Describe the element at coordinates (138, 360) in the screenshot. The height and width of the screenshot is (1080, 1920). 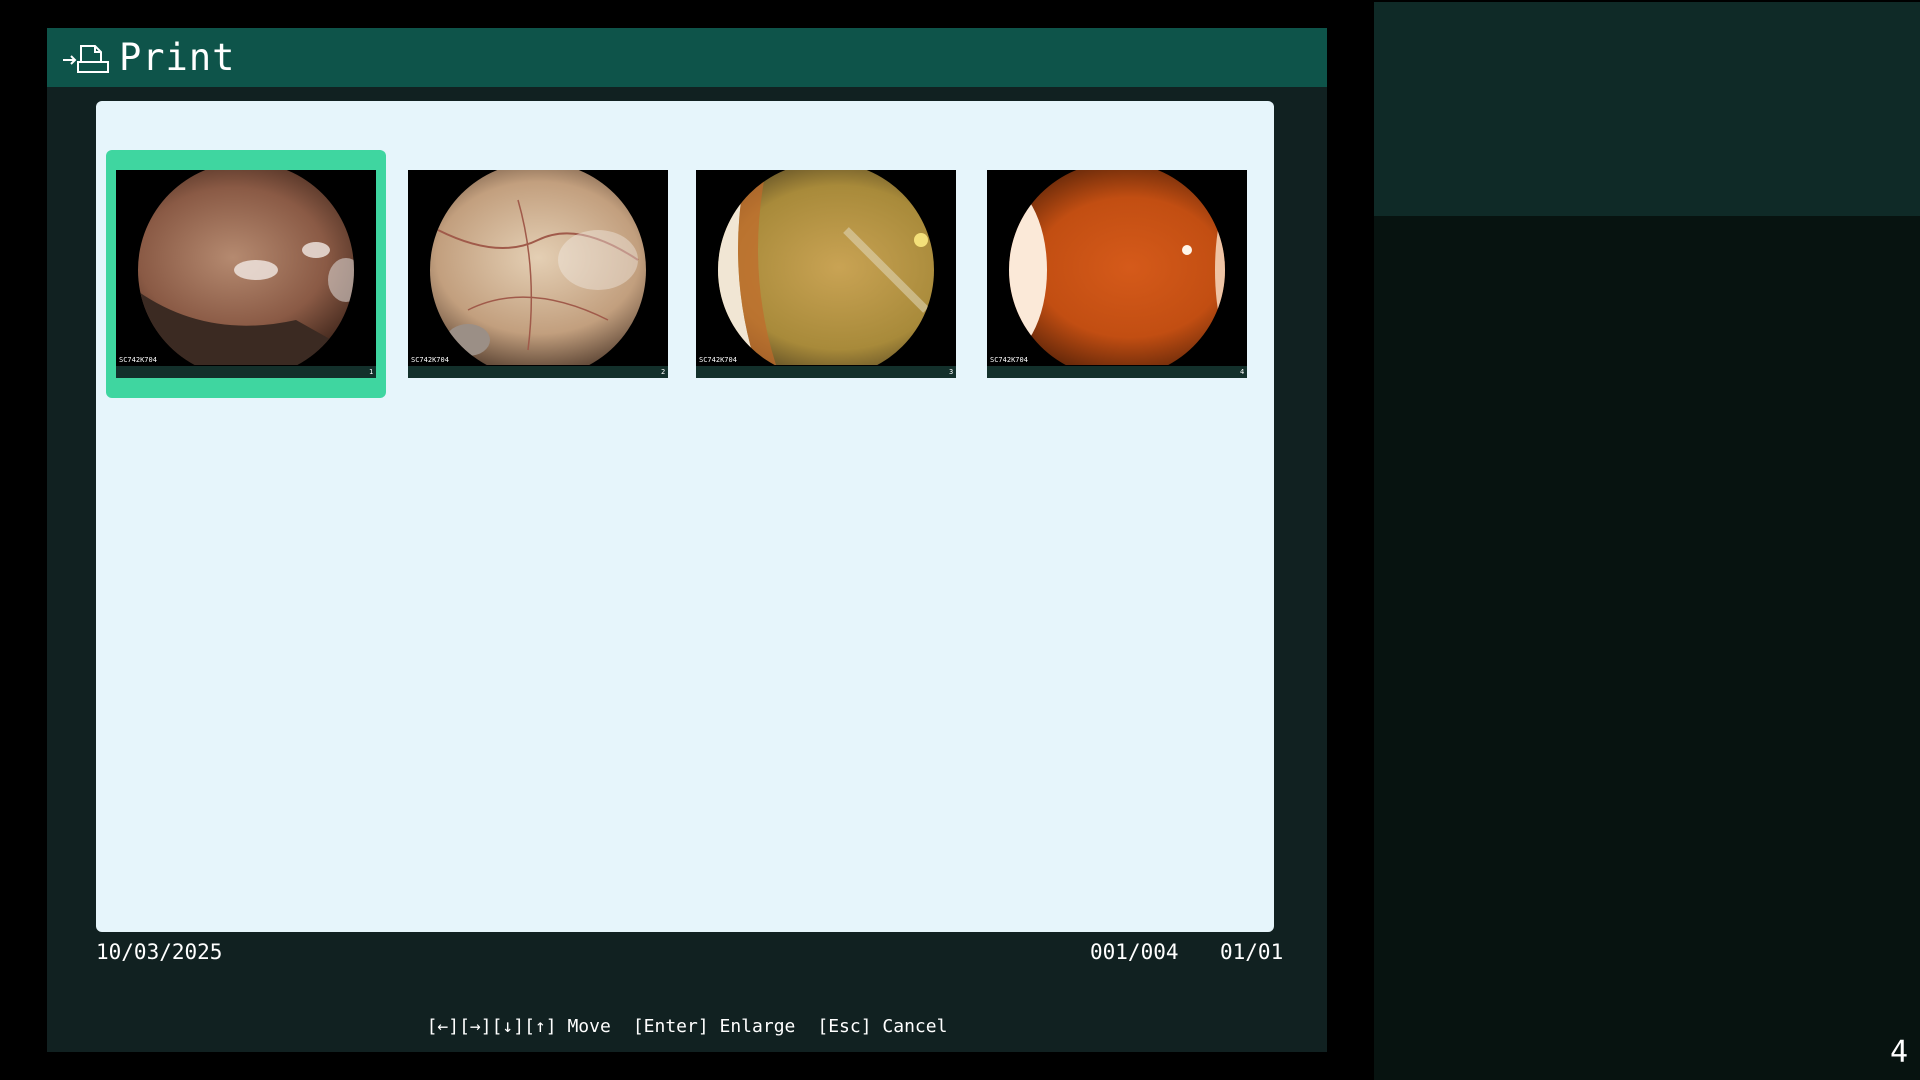
I see `thumbnail-label-1: SC742K704` at that location.